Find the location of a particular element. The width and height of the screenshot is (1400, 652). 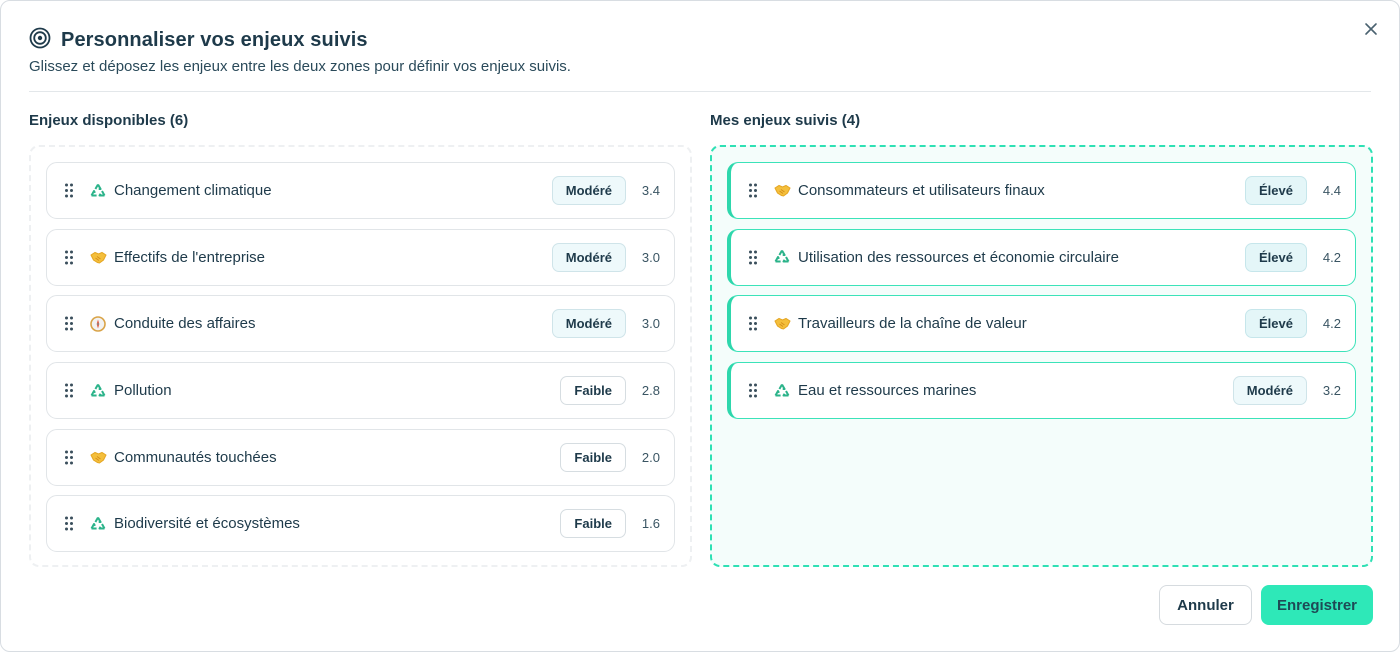

issue-score: 3.2 is located at coordinates (1331, 391).